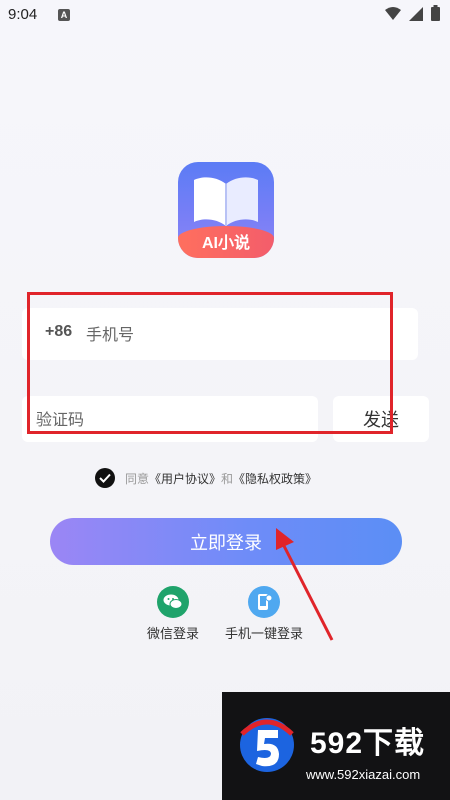  Describe the element at coordinates (264, 602) in the screenshot. I see `phone-icon` at that location.